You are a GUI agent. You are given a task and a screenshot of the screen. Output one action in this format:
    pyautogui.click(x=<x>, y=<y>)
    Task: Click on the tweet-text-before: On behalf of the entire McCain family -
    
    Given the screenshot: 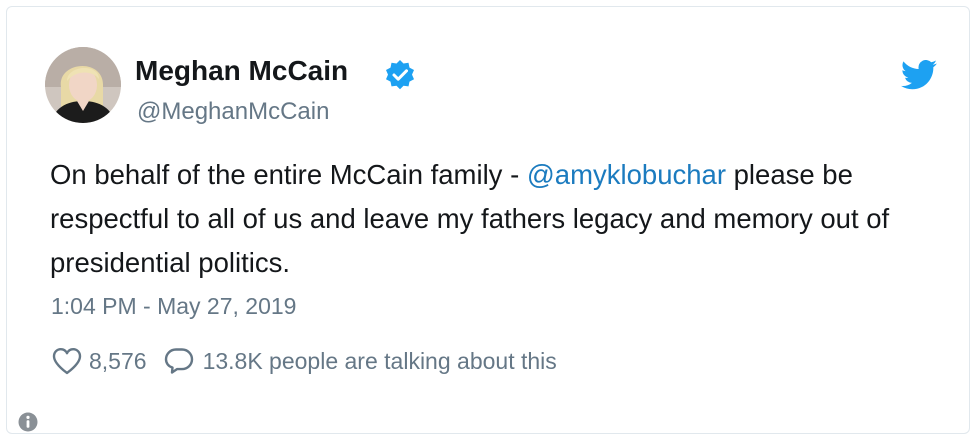 What is the action you would take?
    pyautogui.click(x=288, y=174)
    